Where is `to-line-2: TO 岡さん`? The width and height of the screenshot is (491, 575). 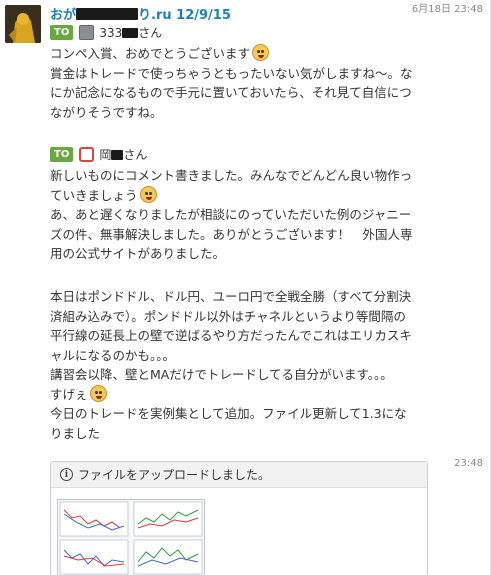 to-line-2: TO 岡さん is located at coordinates (98, 154).